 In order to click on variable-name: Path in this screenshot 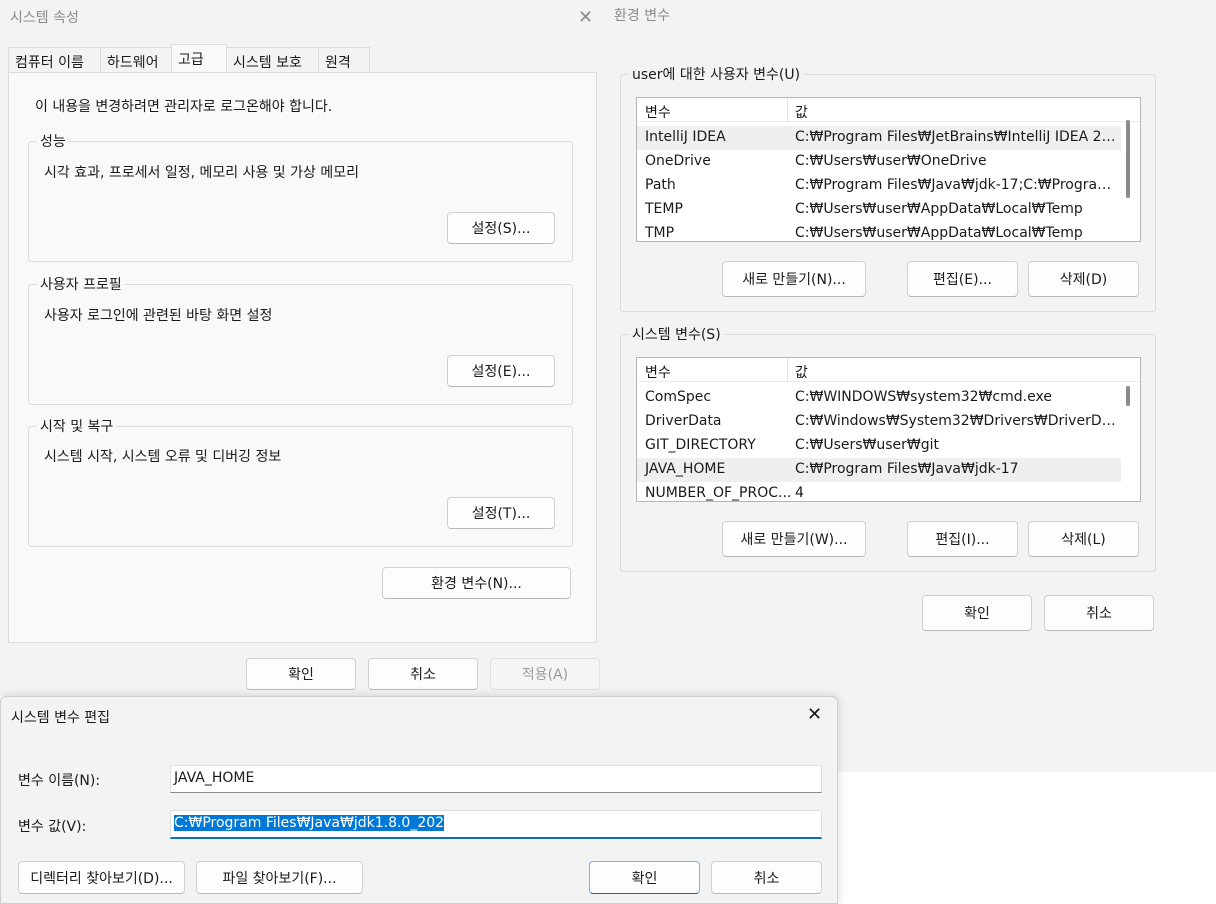, I will do `click(660, 185)`.